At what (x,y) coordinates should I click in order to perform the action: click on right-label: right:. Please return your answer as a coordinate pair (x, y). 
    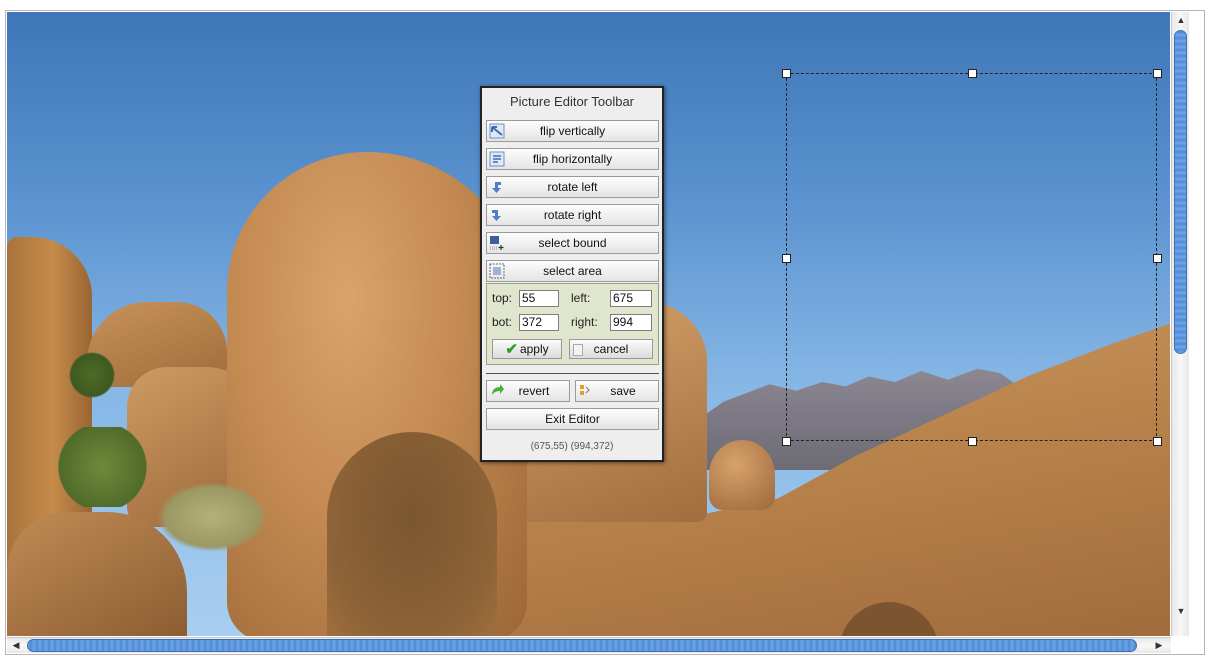
    Looking at the image, I should click on (584, 322).